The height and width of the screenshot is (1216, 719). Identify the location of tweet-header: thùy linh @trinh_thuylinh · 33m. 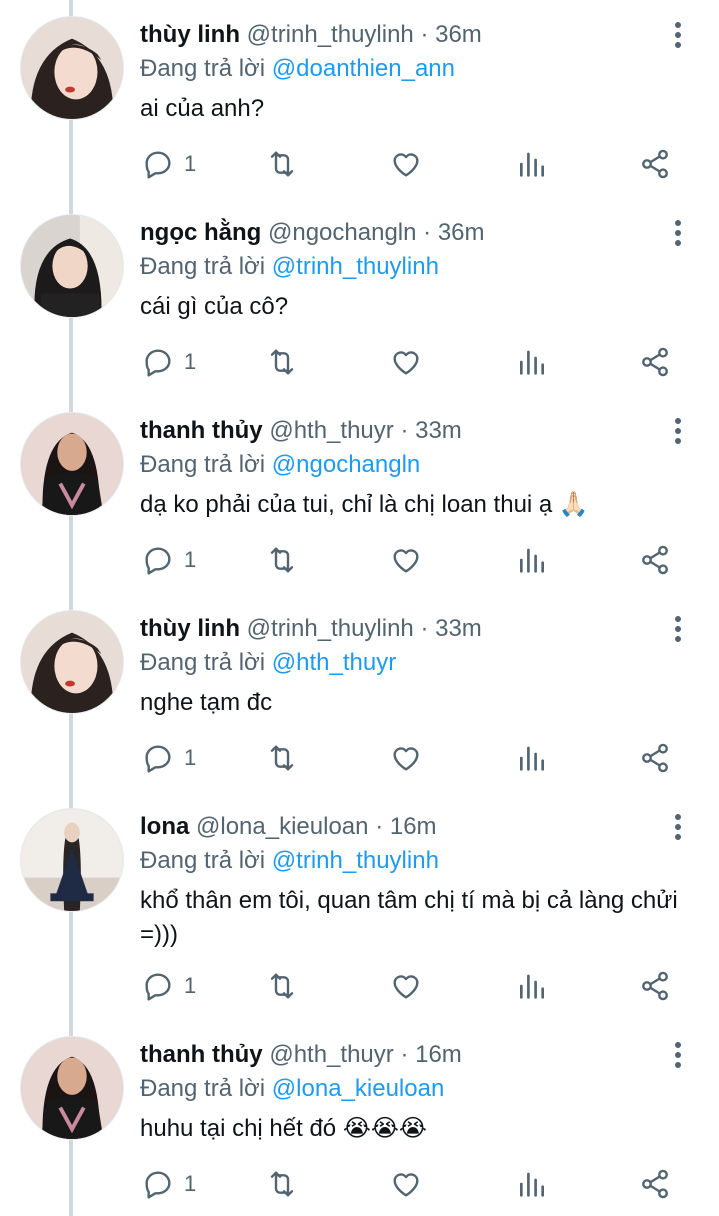
(311, 629).